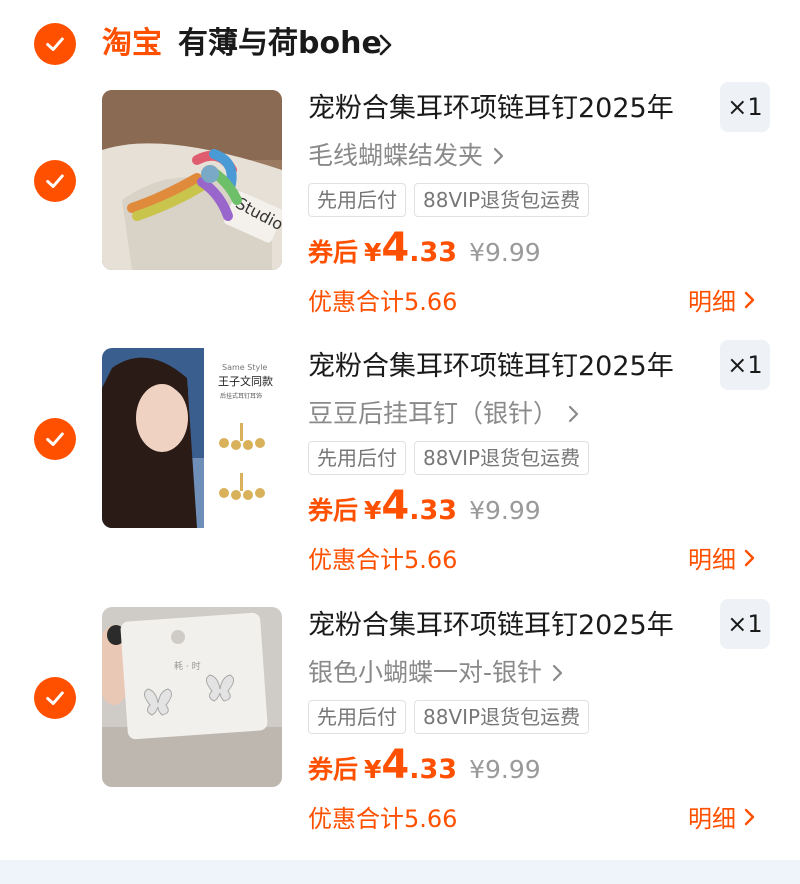 Image resolution: width=800 pixels, height=884 pixels. Describe the element at coordinates (244, 367) in the screenshot. I see `image-print-text: Same Style` at that location.